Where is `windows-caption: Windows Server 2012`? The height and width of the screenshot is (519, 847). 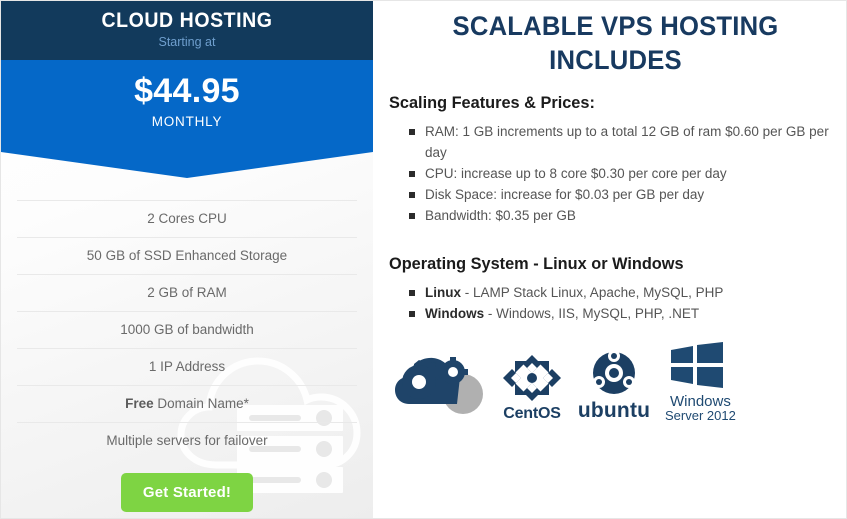
windows-caption: Windows Server 2012 is located at coordinates (700, 408).